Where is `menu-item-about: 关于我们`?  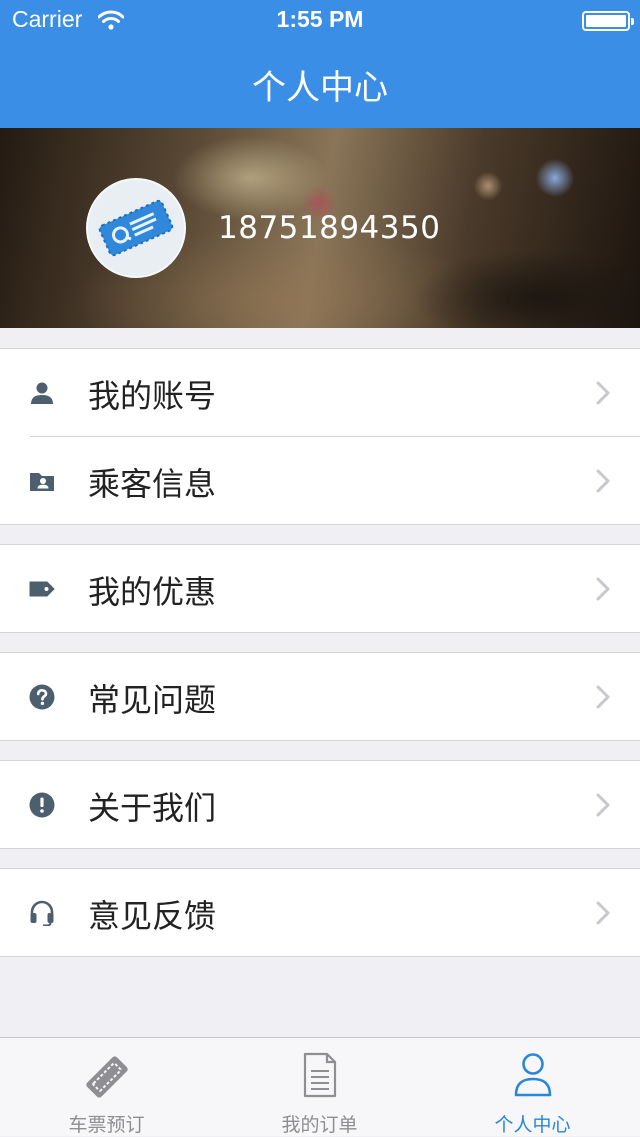 menu-item-about: 关于我们 is located at coordinates (320, 804).